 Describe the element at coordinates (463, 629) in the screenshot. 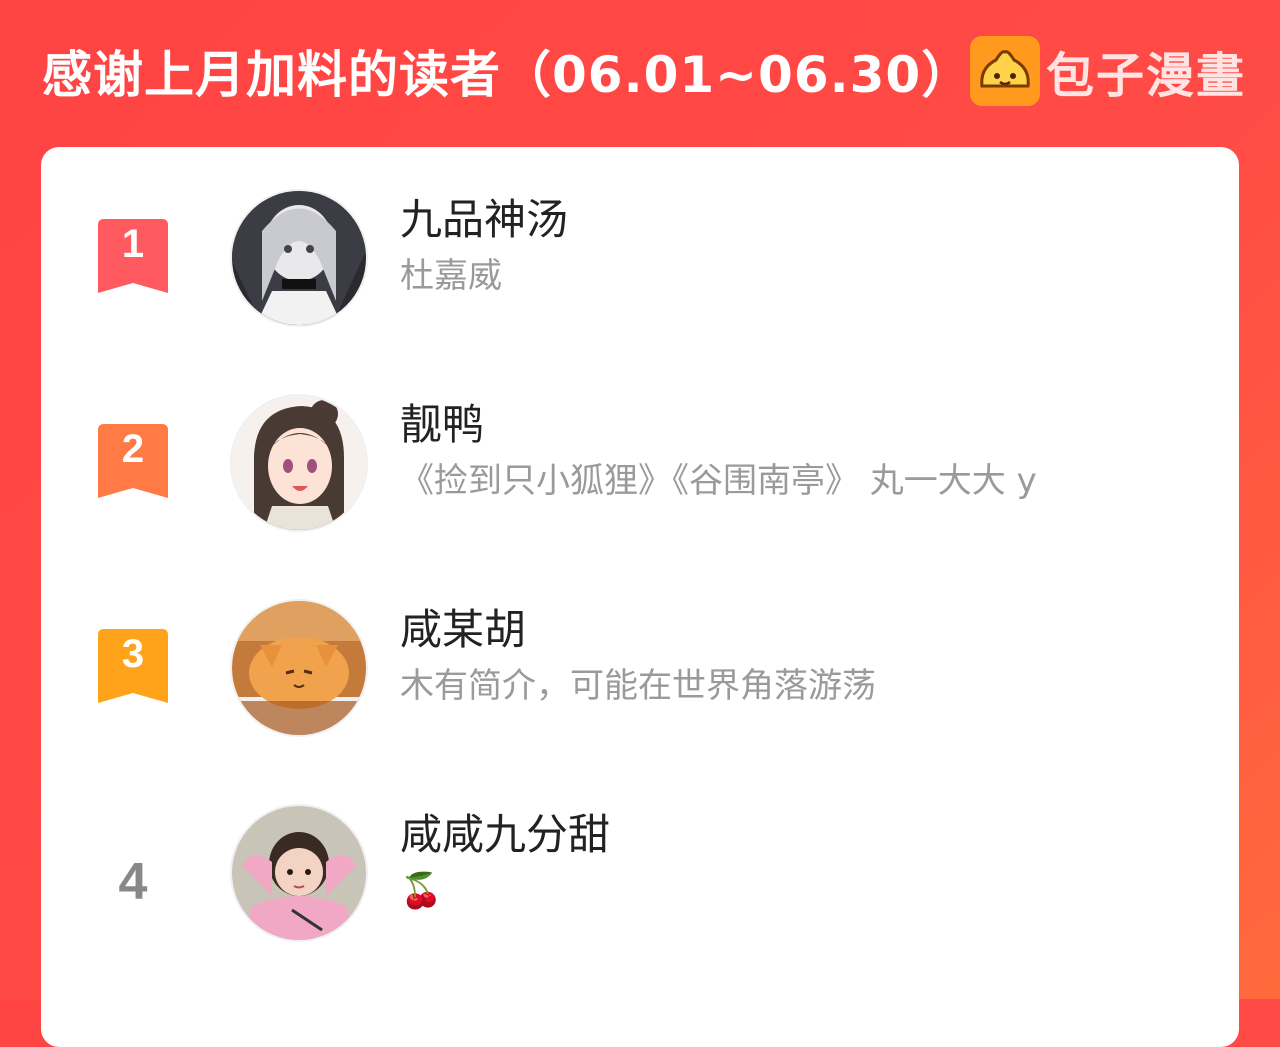

I see `reader-name: 咸某胡` at that location.